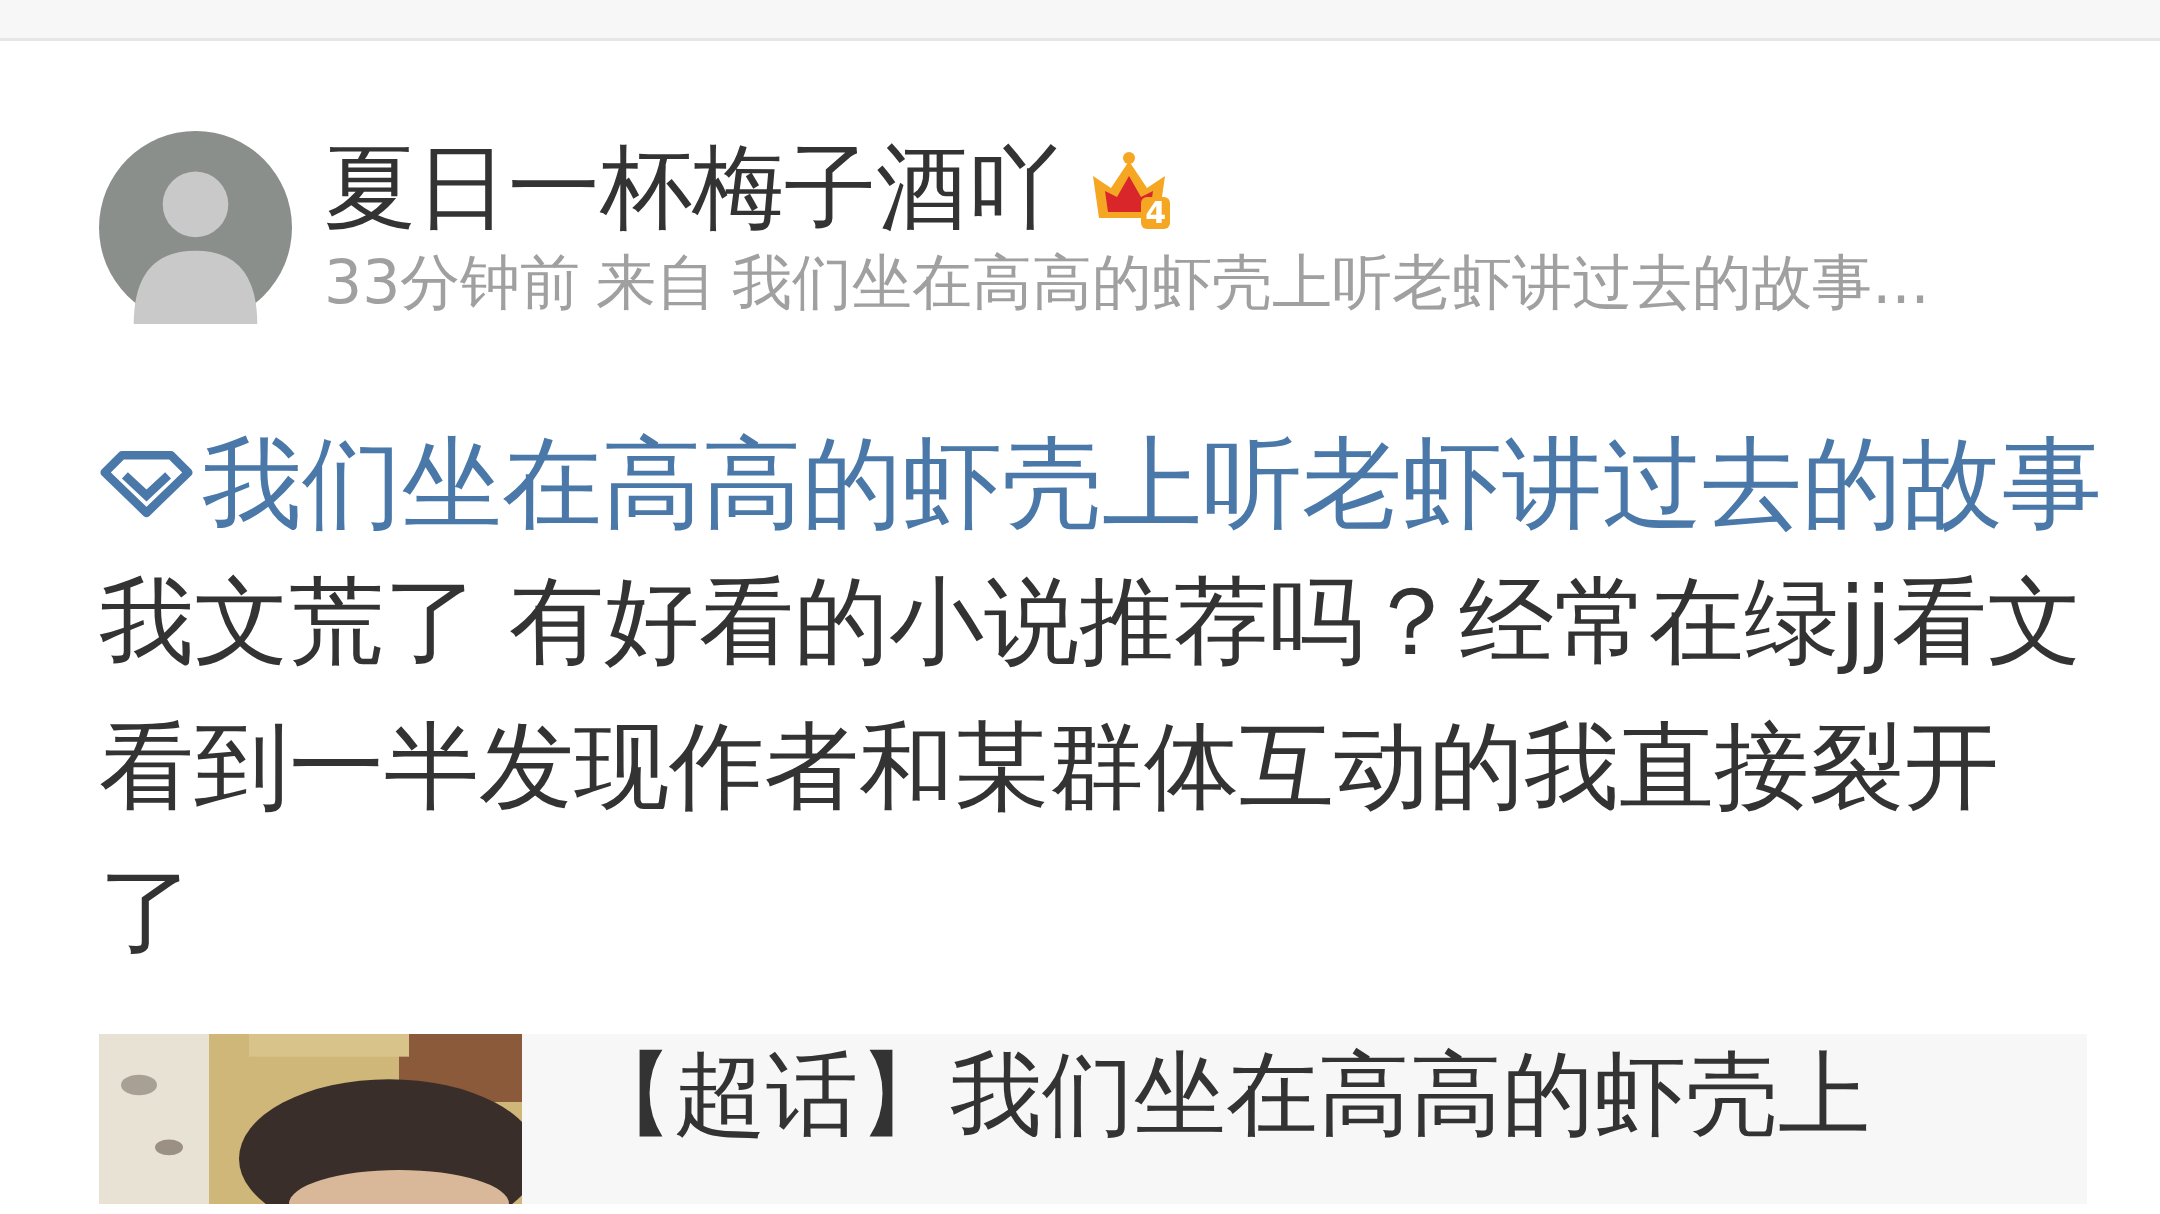 The width and height of the screenshot is (2160, 1214). Describe the element at coordinates (656, 282) in the screenshot. I see `source-label: 来自` at that location.